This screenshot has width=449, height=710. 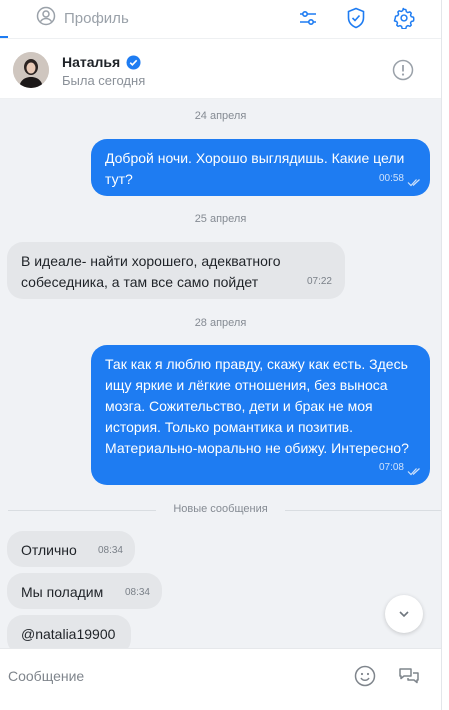 I want to click on message-incoming: @natalia19900, so click(x=69, y=631).